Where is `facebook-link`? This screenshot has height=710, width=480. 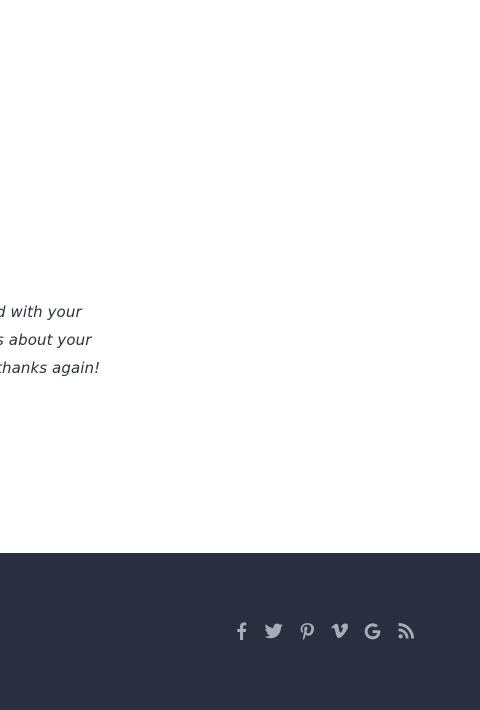 facebook-link is located at coordinates (240, 631).